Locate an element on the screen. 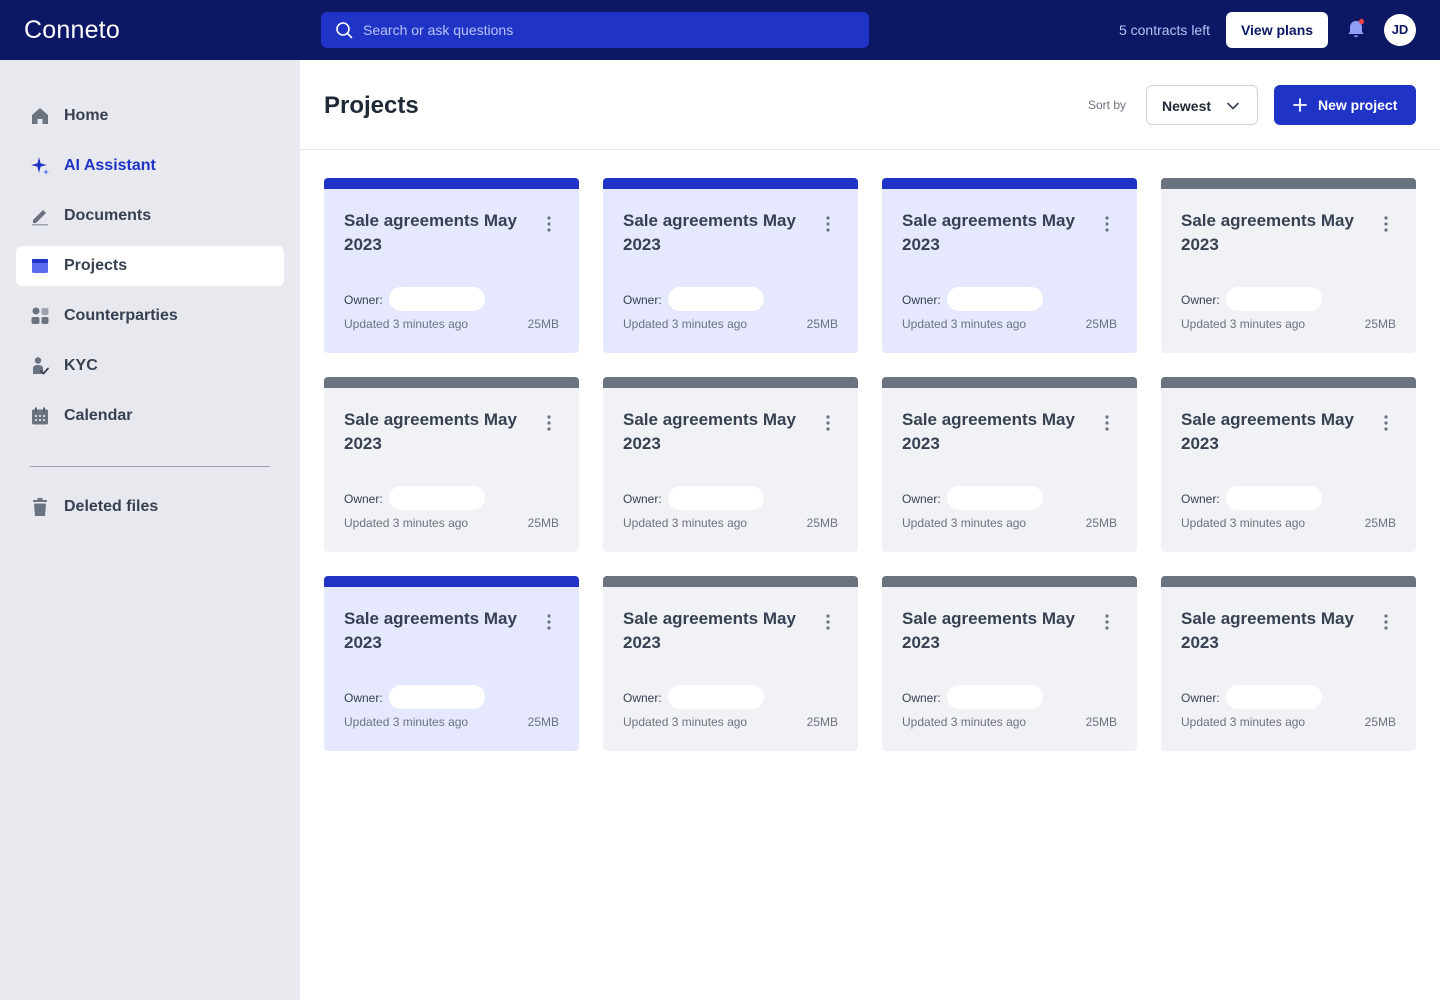 The height and width of the screenshot is (1000, 1440). pen-icon is located at coordinates (40, 218).